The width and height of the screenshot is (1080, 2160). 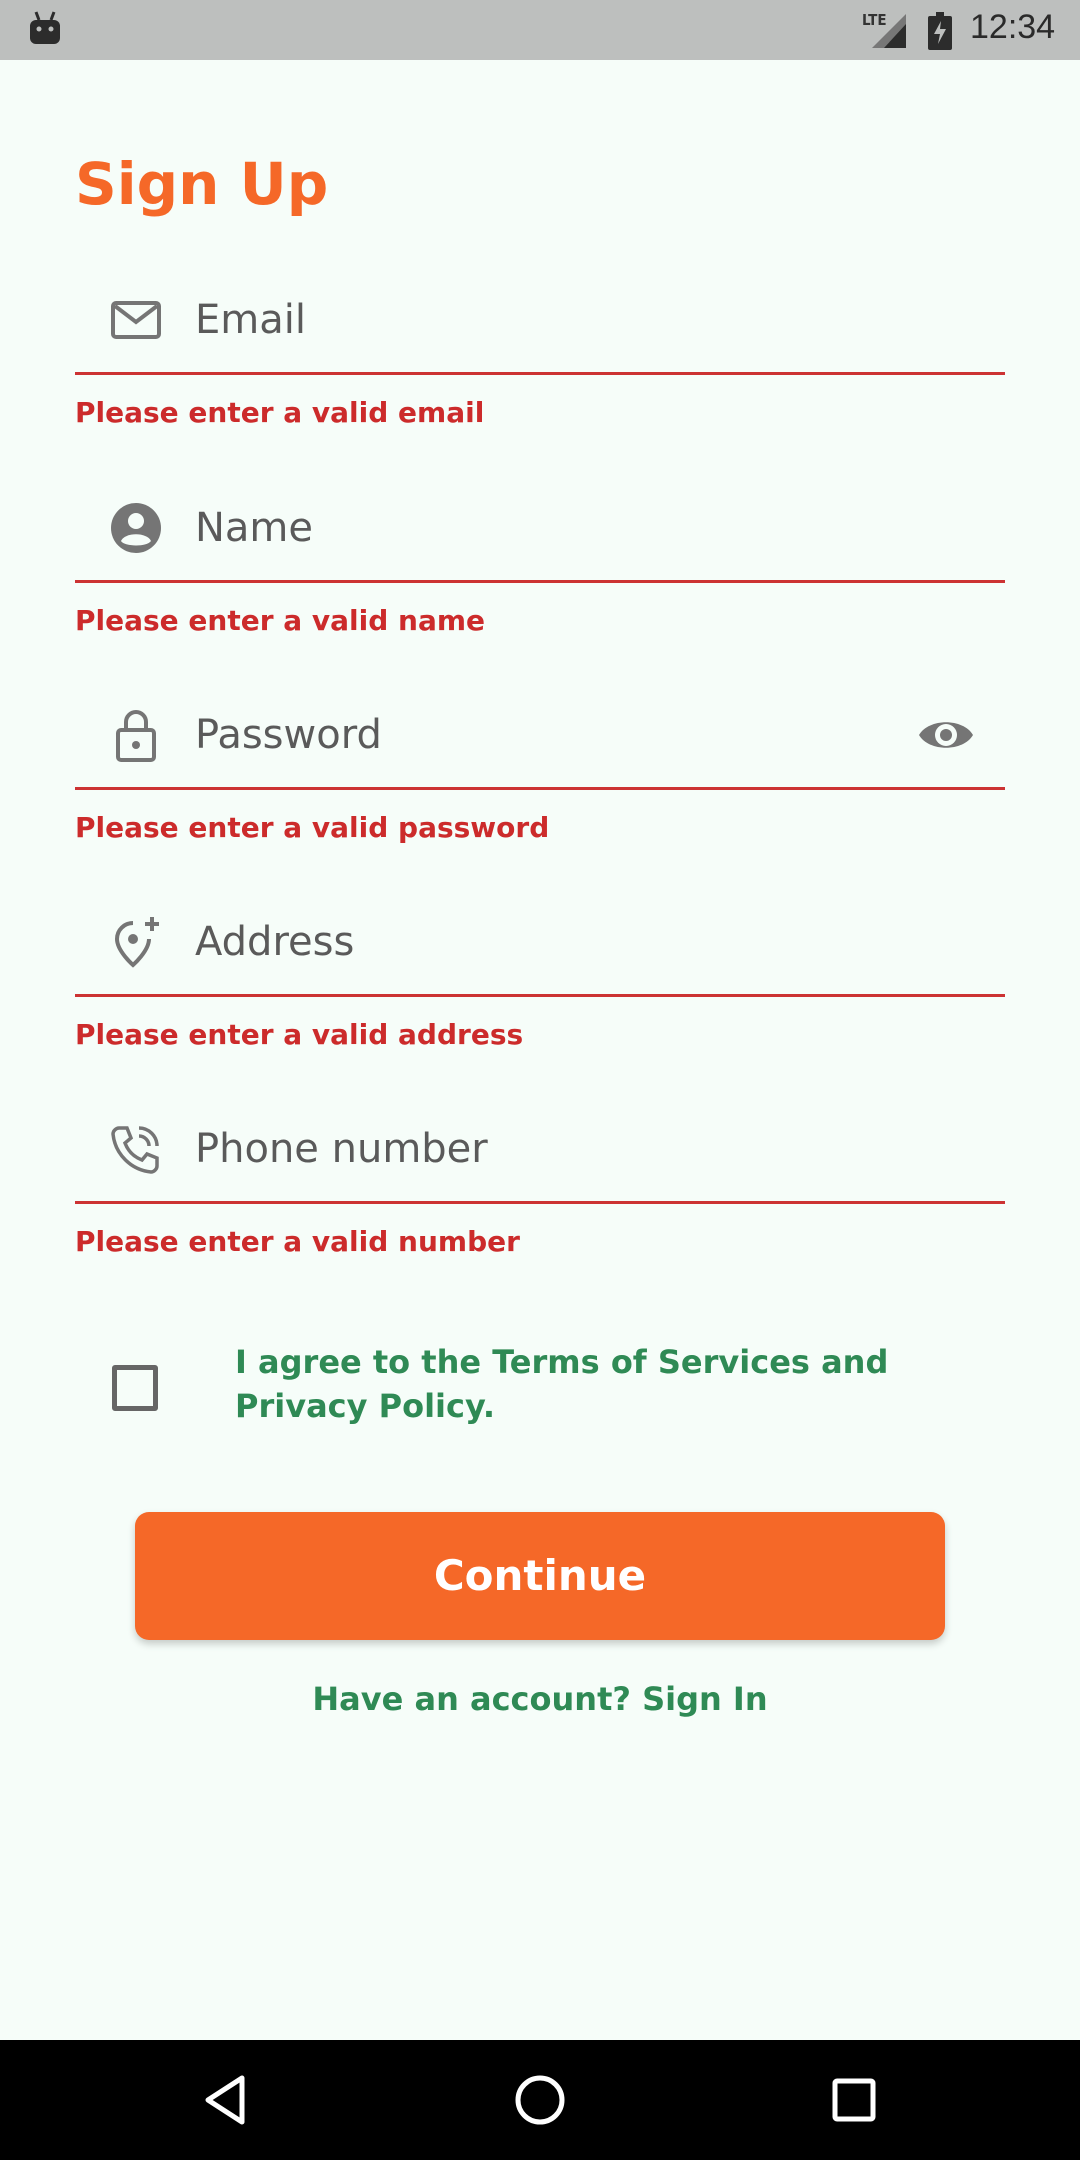 What do you see at coordinates (889, 31) in the screenshot?
I see `signal-icon` at bounding box center [889, 31].